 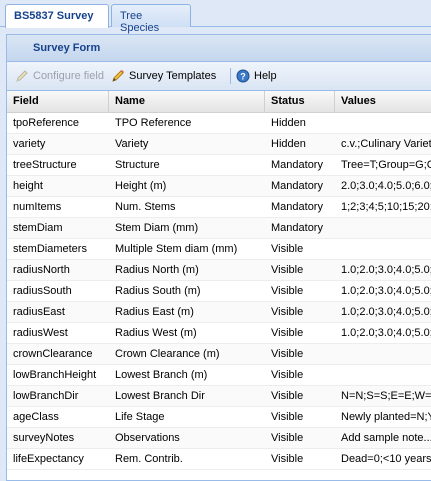 I want to click on name-cell: Radius West (m), so click(x=156, y=333).